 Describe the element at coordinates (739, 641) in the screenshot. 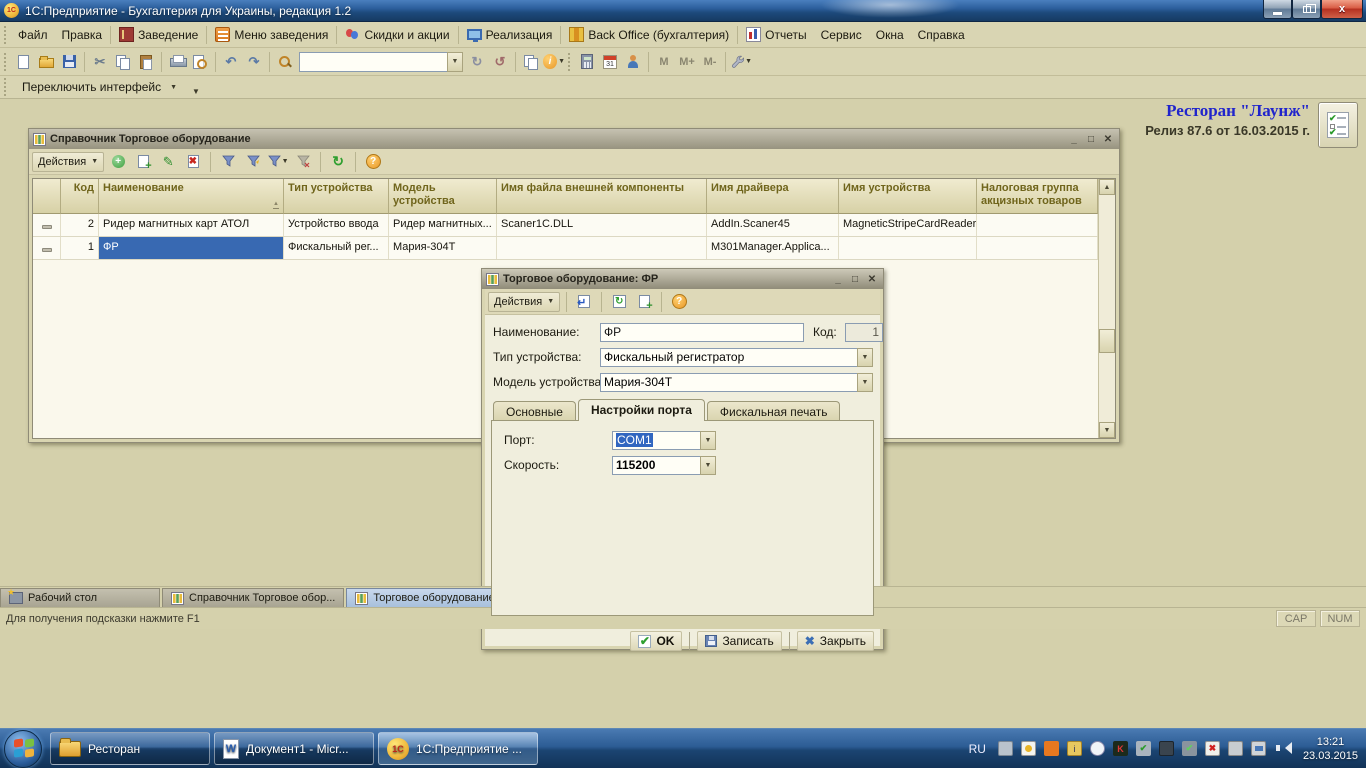

I see `write-button: Записать` at that location.